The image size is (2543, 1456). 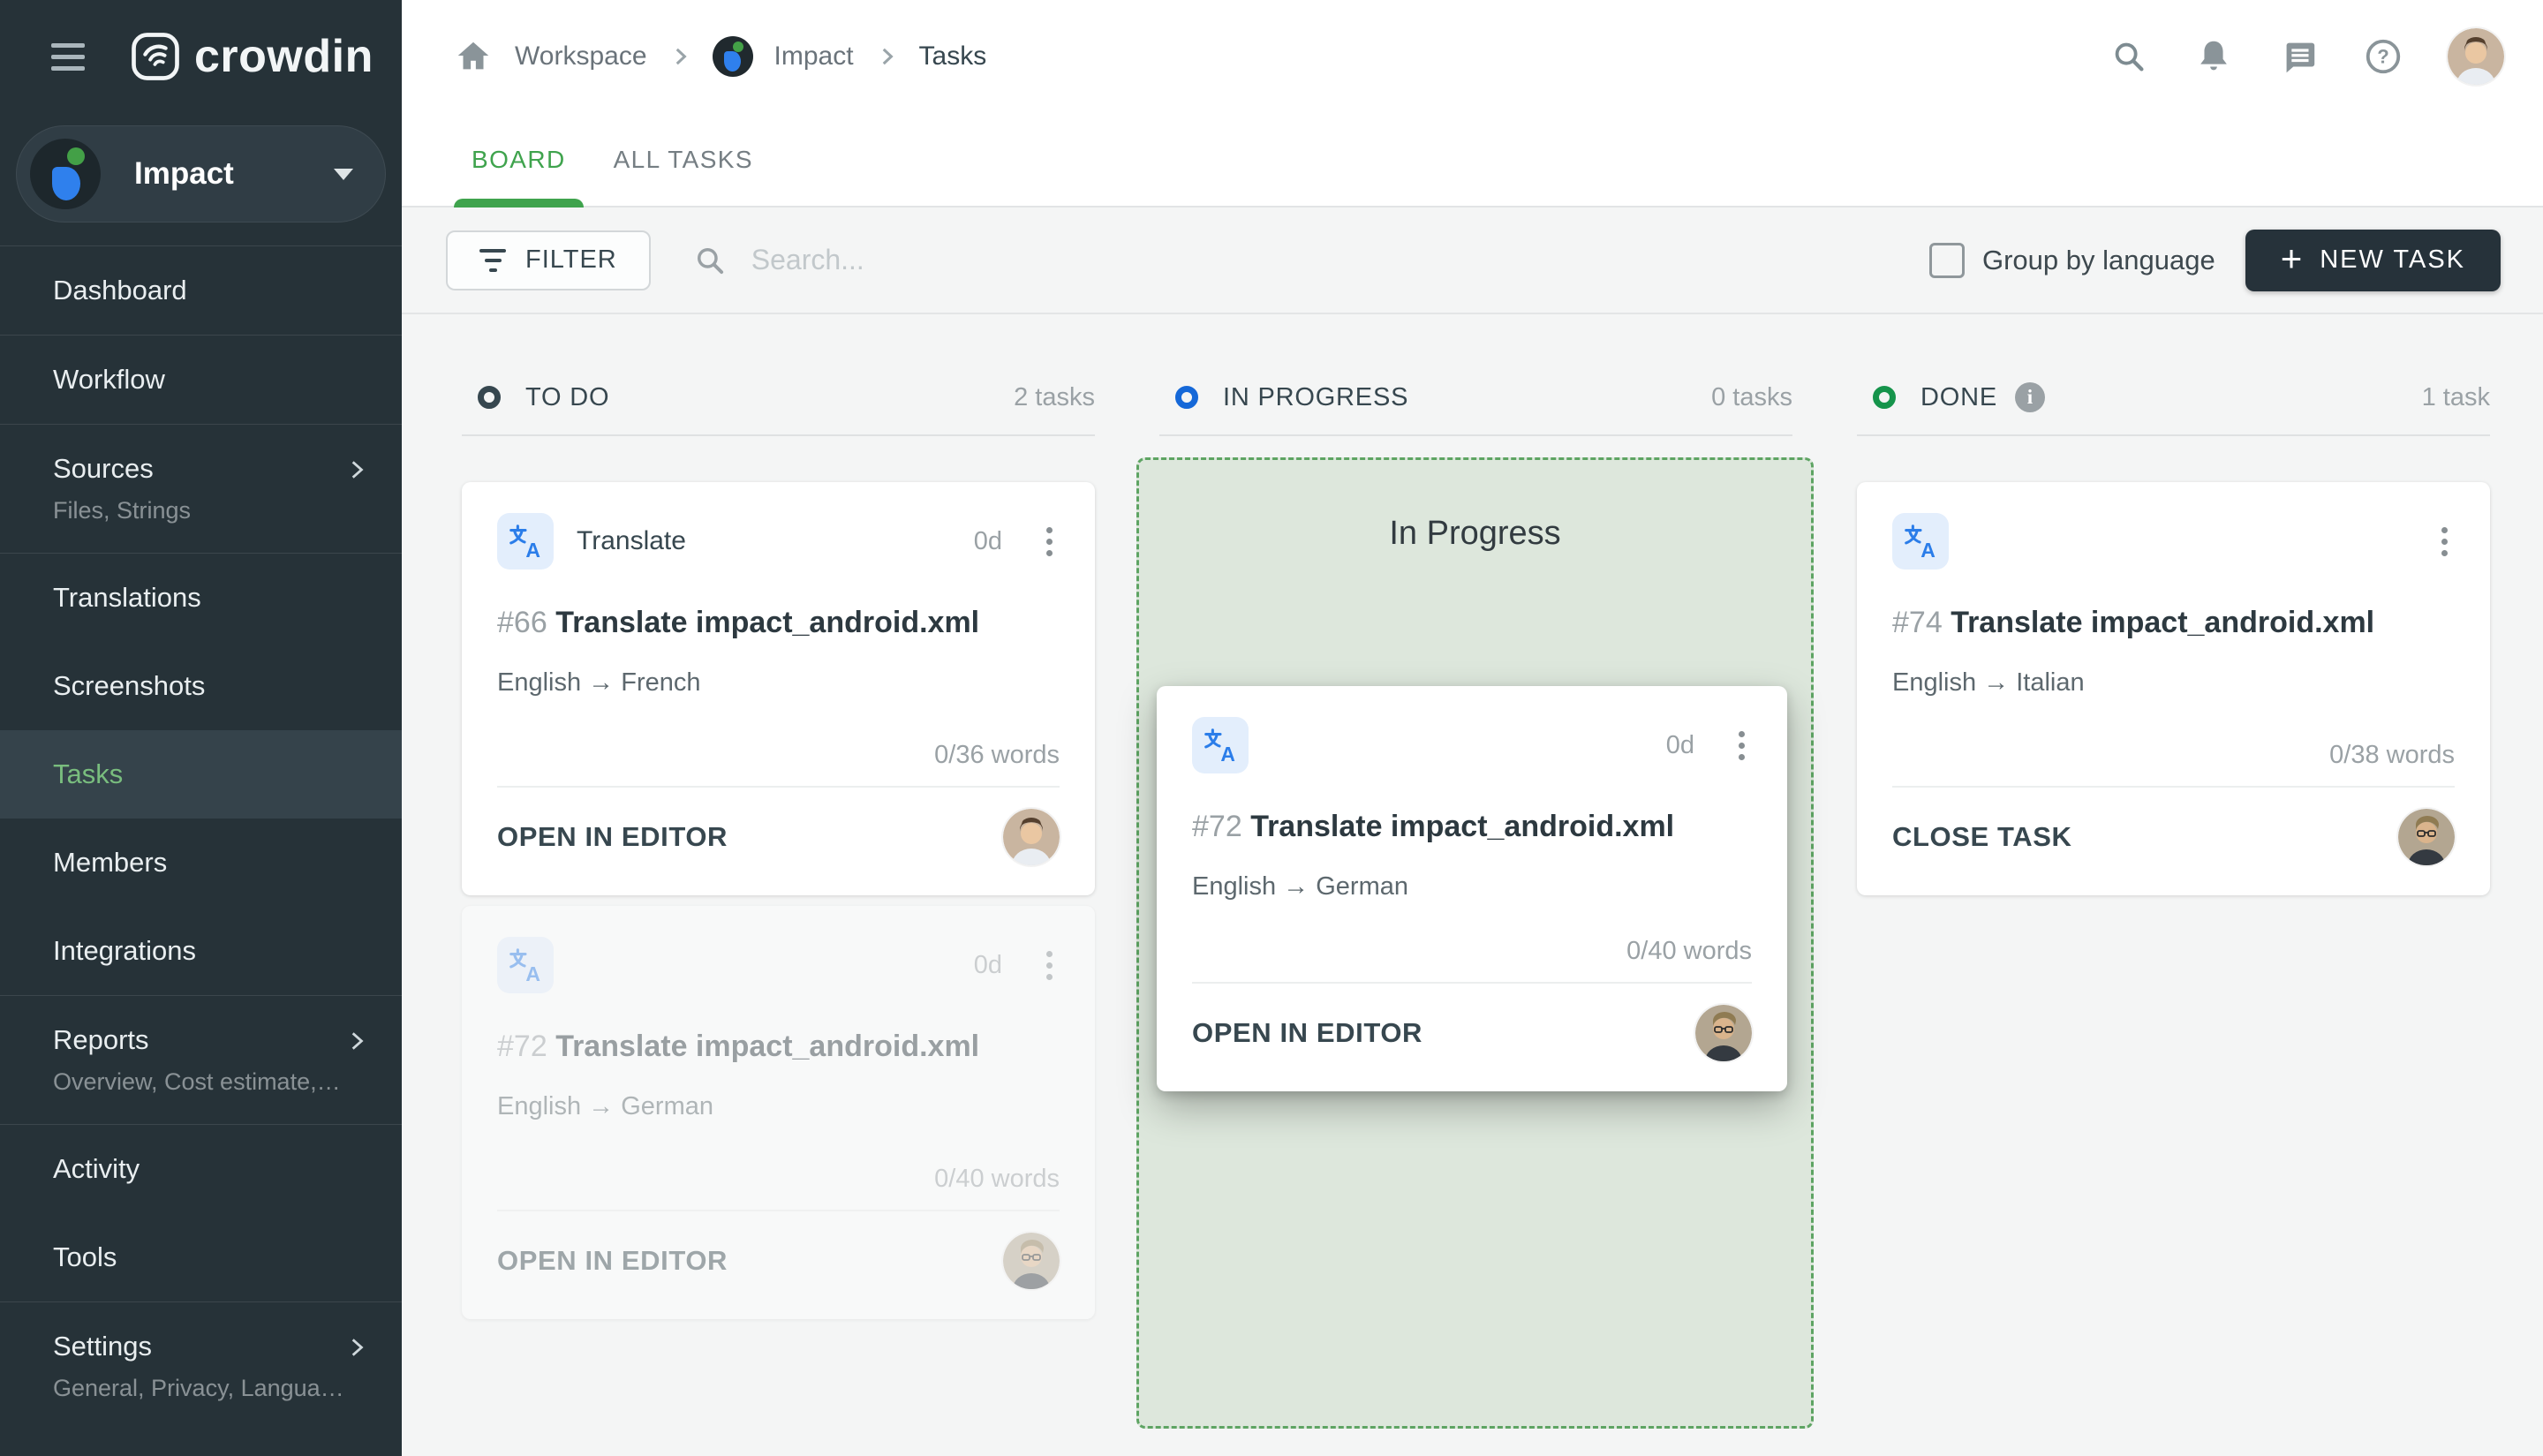 I want to click on brand-name: crowdin, so click(x=284, y=56).